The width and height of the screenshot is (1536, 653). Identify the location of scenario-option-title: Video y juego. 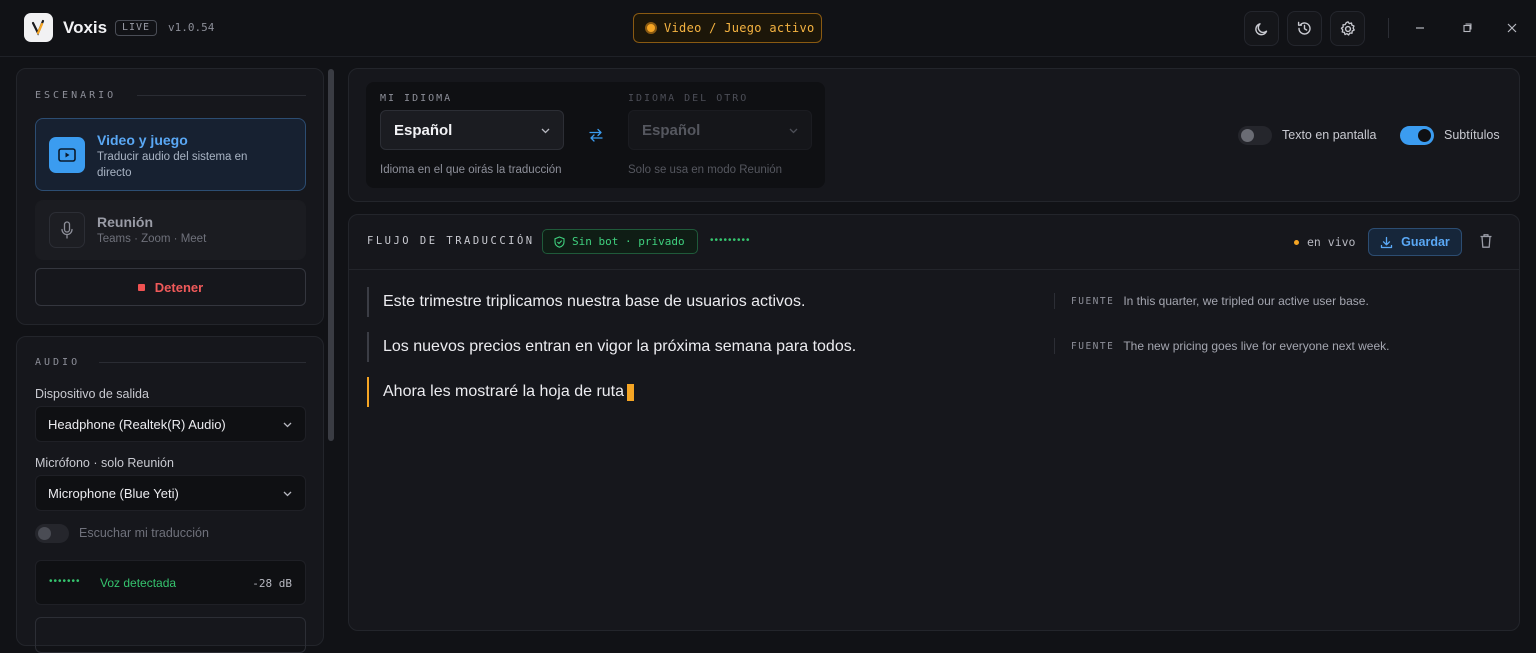
(142, 140).